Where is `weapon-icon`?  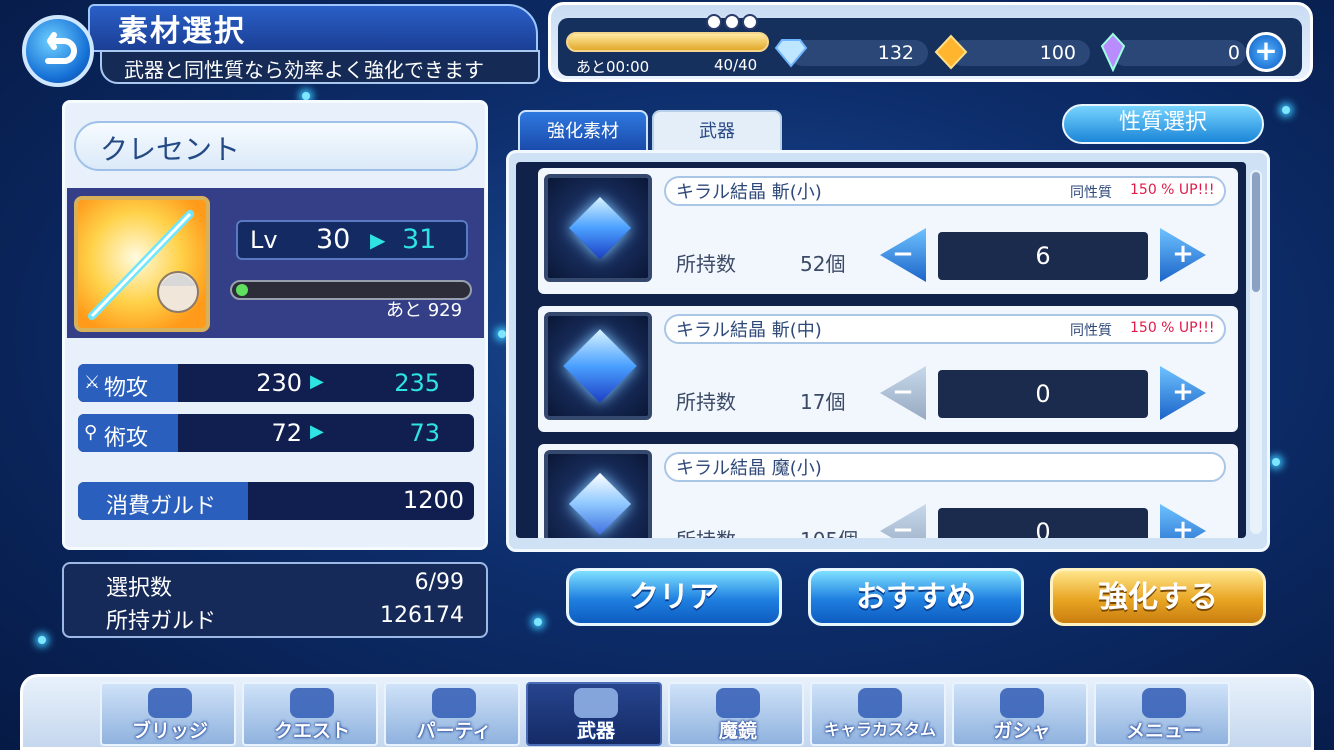
weapon-icon is located at coordinates (596, 703).